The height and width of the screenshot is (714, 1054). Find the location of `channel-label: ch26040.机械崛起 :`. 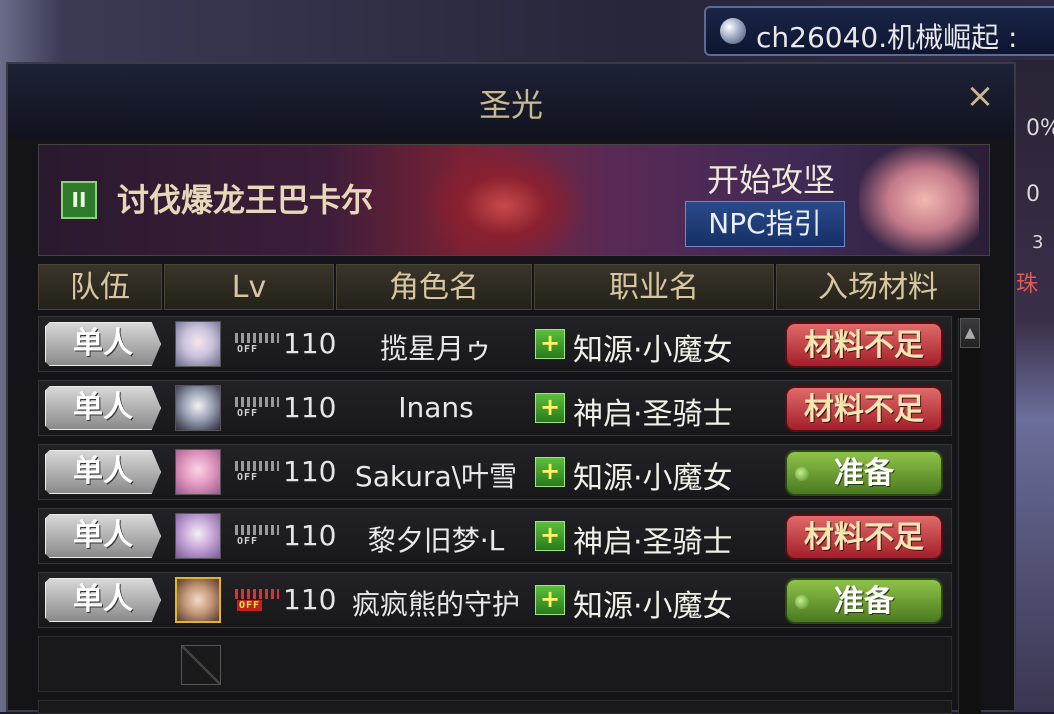

channel-label: ch26040.机械崛起 : is located at coordinates (887, 37).